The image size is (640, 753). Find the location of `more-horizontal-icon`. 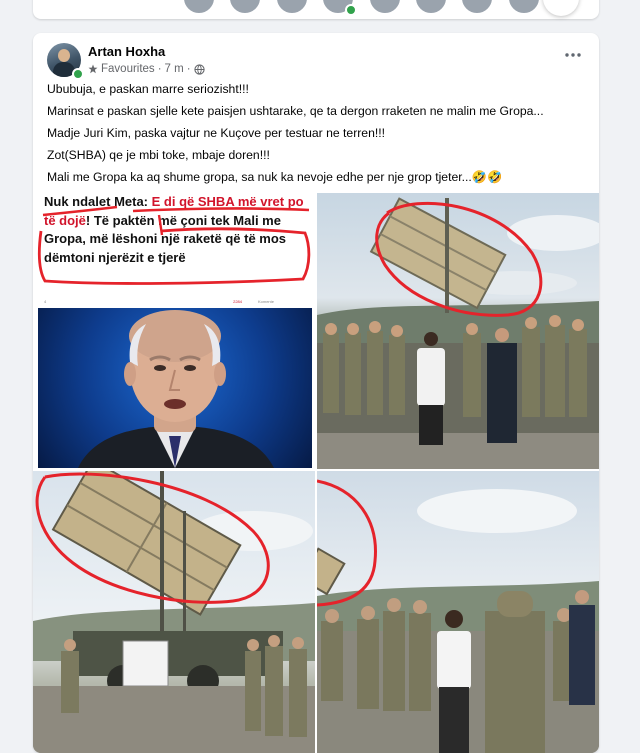

more-horizontal-icon is located at coordinates (573, 55).